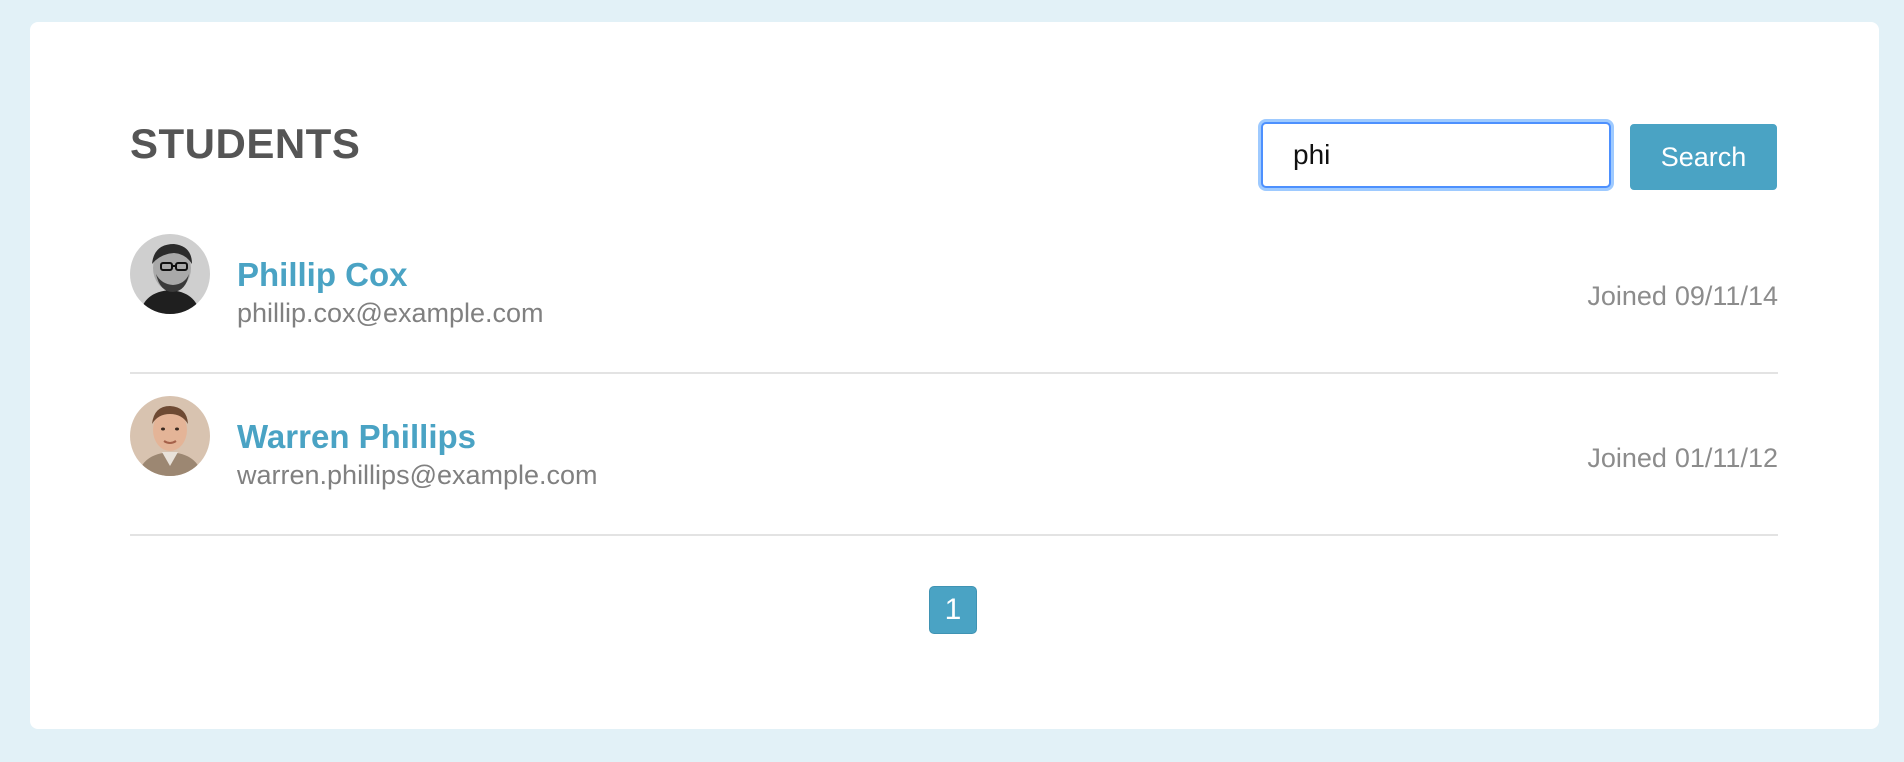 The height and width of the screenshot is (762, 1904). I want to click on joined-info: Joined 09/11/14, so click(1682, 296).